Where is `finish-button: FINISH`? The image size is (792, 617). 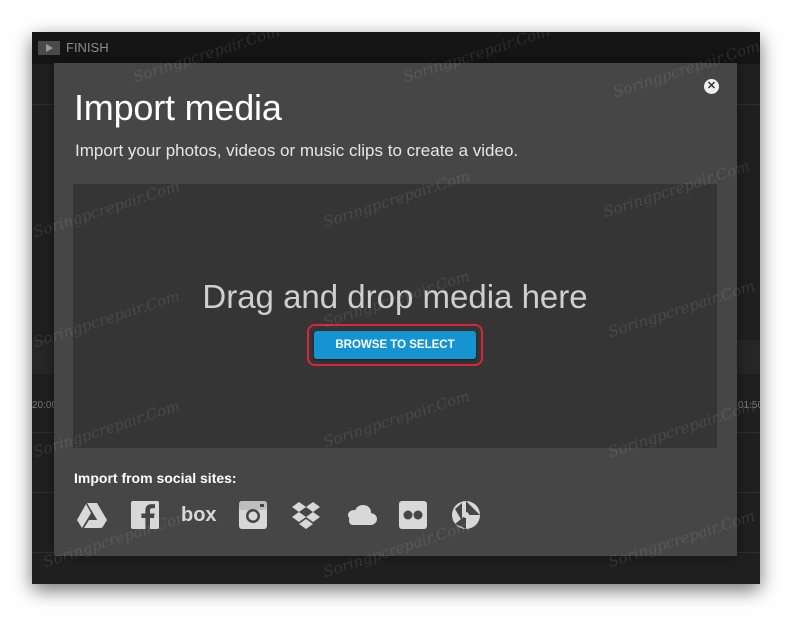
finish-button: FINISH is located at coordinates (73, 47).